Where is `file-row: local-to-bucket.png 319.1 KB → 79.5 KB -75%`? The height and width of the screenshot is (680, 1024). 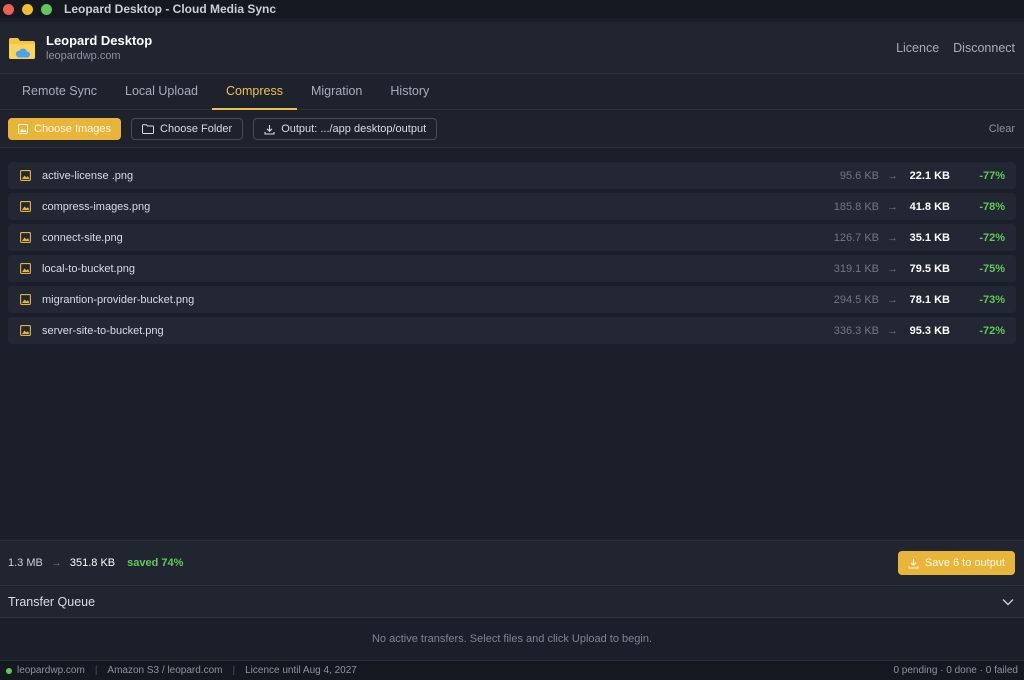 file-row: local-to-bucket.png 319.1 KB → 79.5 KB -75% is located at coordinates (512, 268).